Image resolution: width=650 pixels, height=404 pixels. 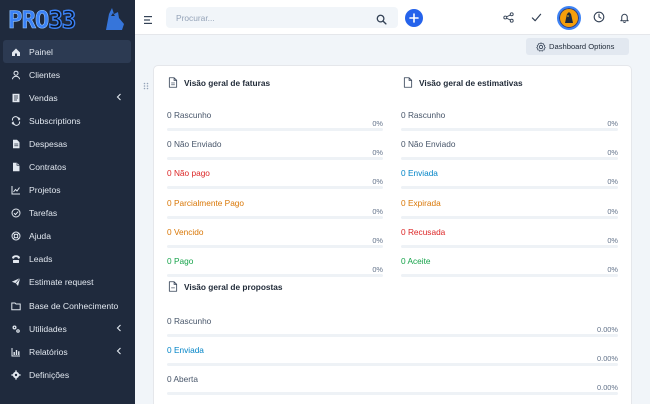 What do you see at coordinates (67, 166) in the screenshot?
I see `sidebar-item-contratos: Contratos` at bounding box center [67, 166].